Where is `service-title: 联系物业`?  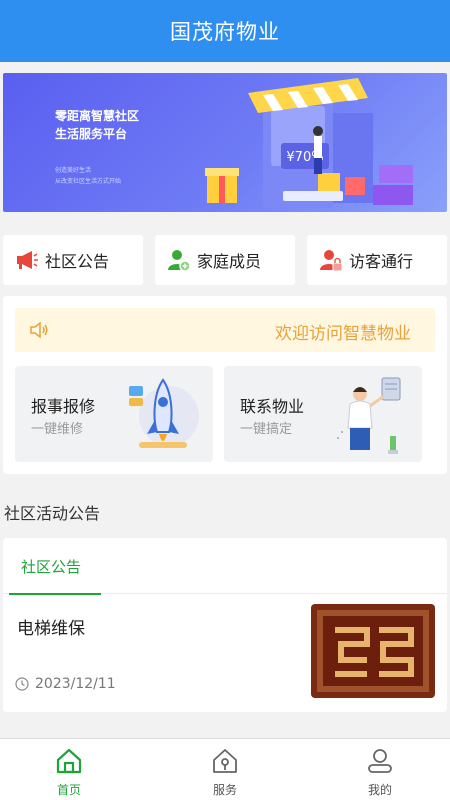
service-title: 联系物业 is located at coordinates (272, 406).